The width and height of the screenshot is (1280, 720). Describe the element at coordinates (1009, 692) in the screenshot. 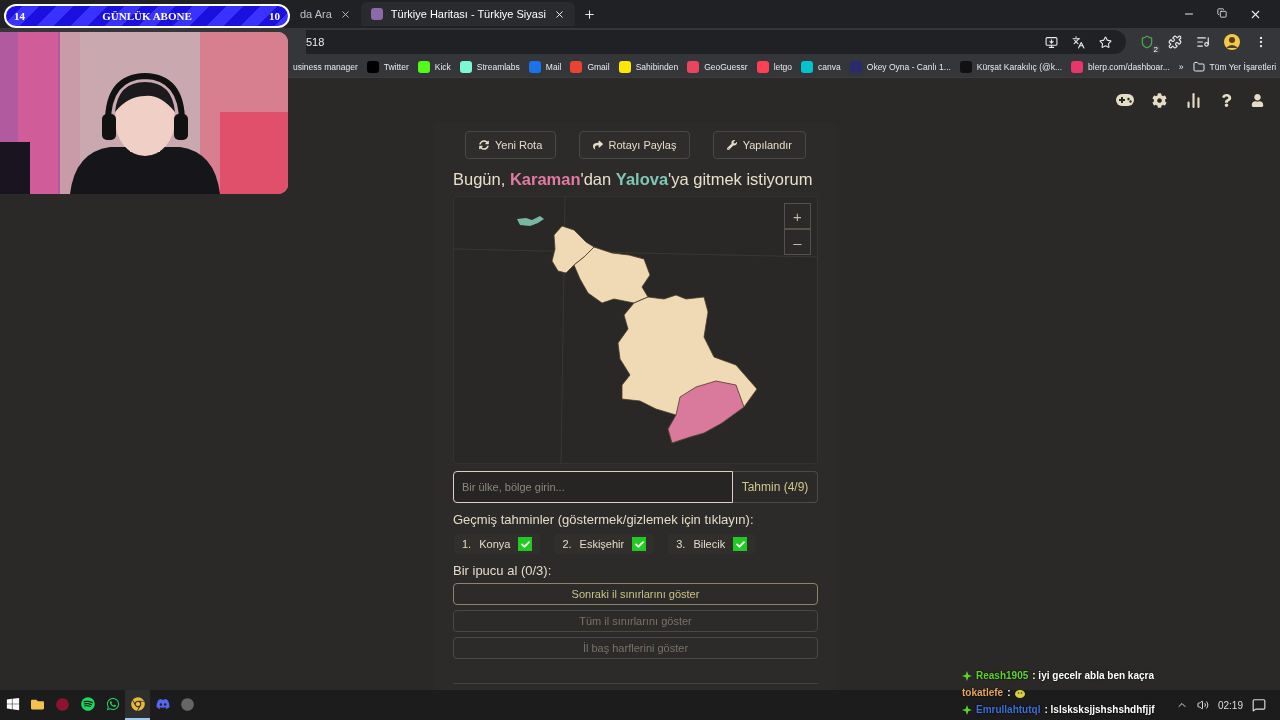

I see `chat-message: :` at that location.